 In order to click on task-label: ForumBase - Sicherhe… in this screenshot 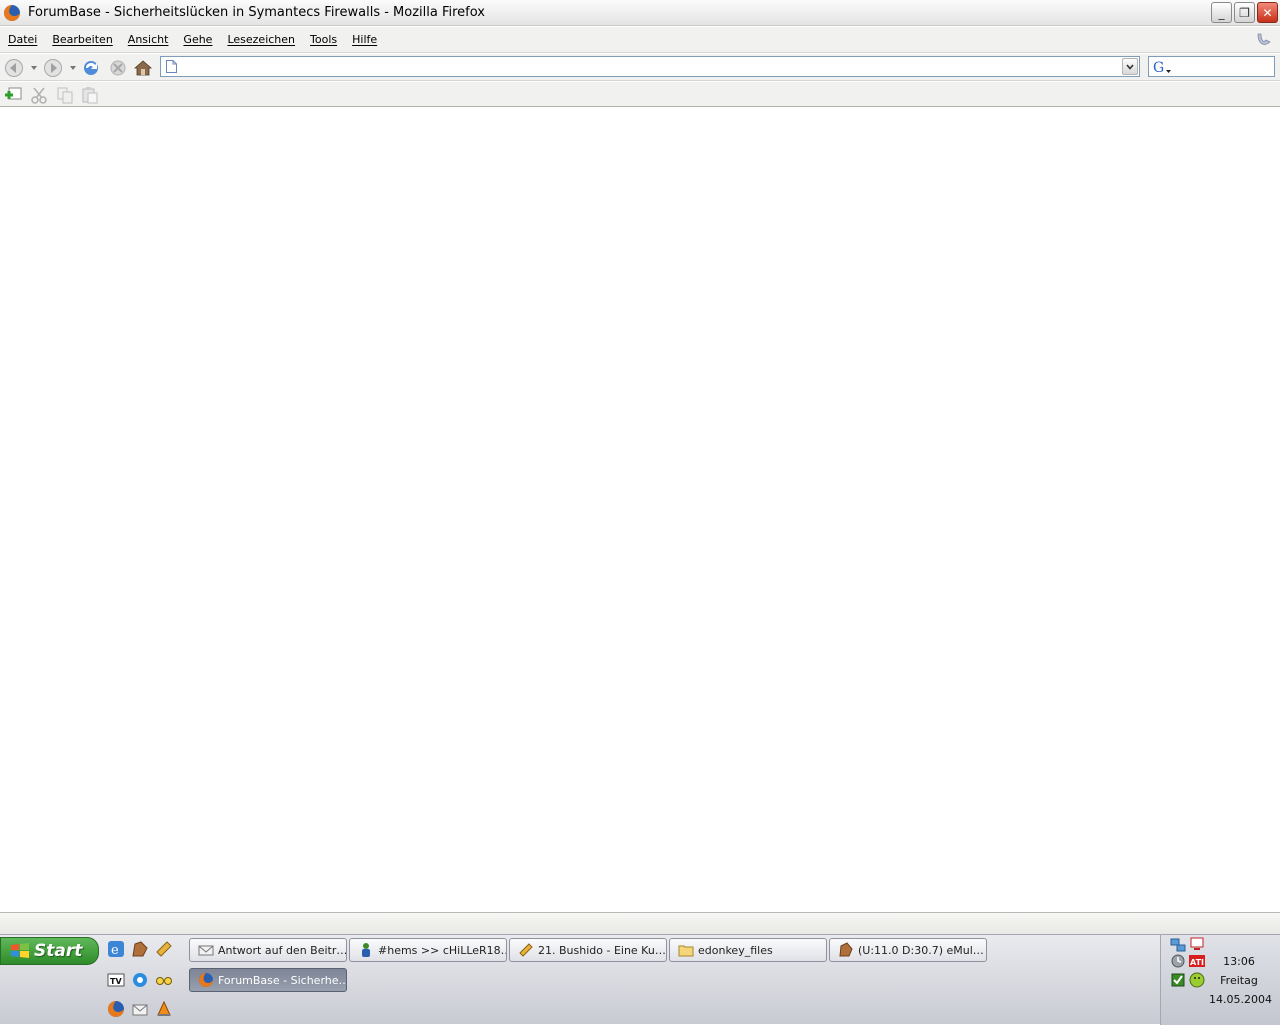, I will do `click(282, 980)`.